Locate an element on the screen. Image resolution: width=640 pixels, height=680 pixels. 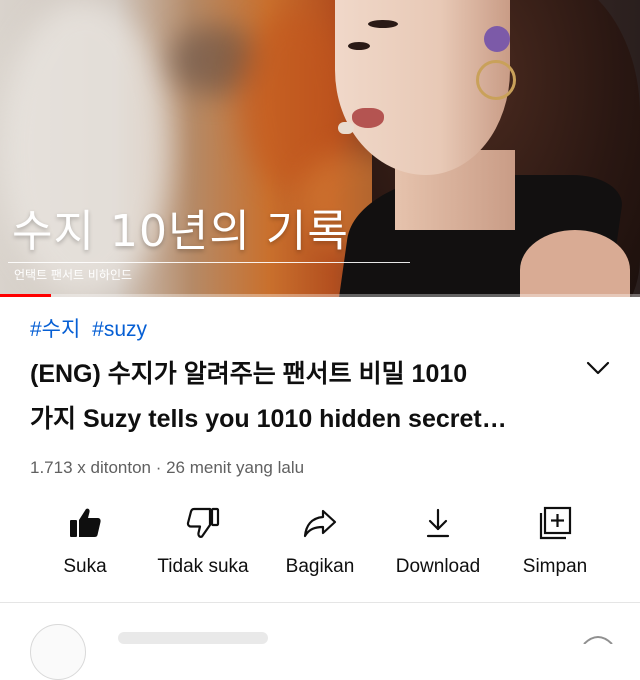
thumbs-up-icon is located at coordinates (85, 523).